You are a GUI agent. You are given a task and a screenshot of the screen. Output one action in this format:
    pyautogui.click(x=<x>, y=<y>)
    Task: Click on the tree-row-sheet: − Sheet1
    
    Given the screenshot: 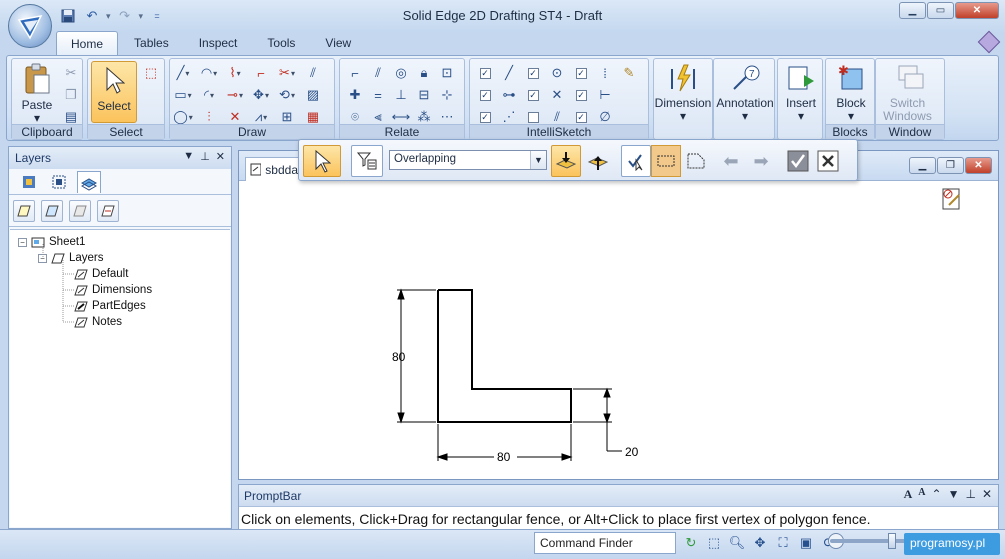 What is the action you would take?
    pyautogui.click(x=120, y=242)
    